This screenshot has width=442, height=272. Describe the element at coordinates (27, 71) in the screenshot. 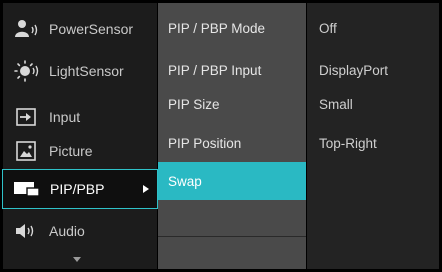

I see `light-sensor-icon` at that location.